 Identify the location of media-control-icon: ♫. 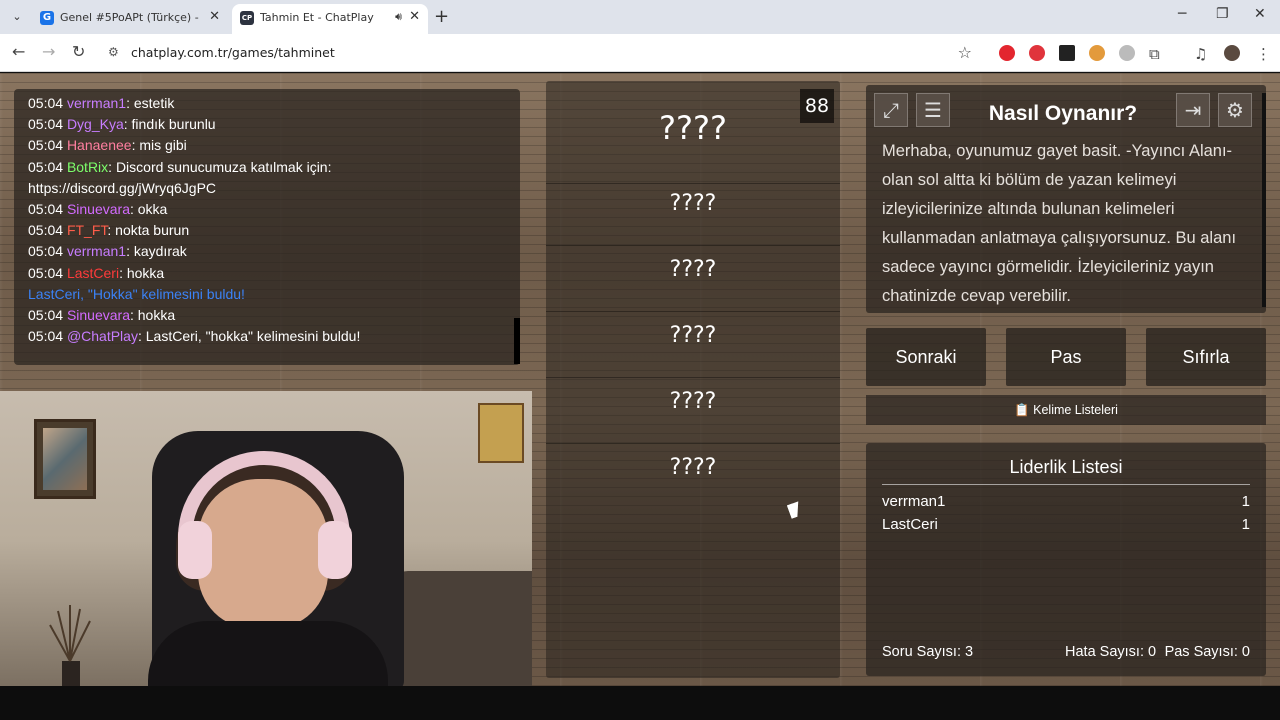
(1202, 54).